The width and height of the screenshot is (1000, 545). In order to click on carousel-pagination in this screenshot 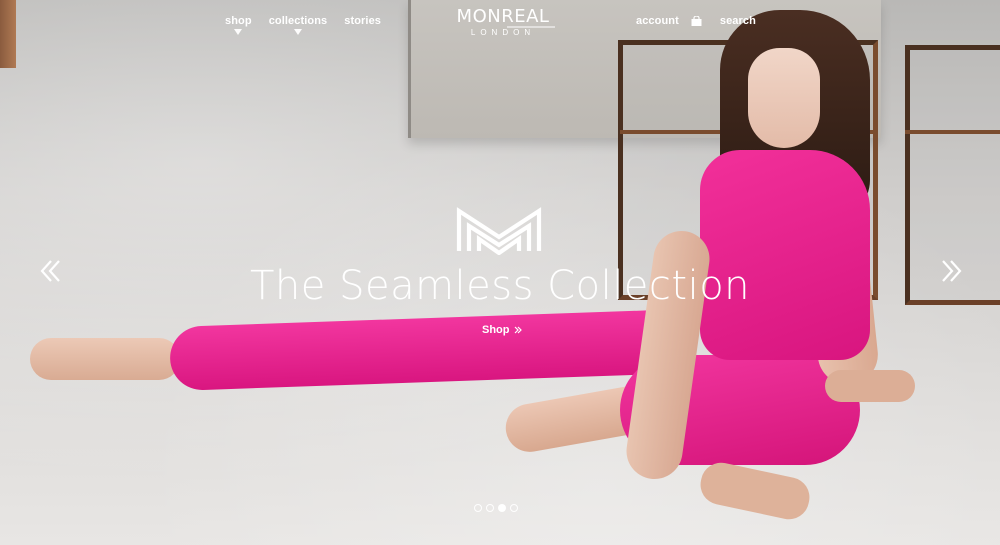, I will do `click(496, 508)`.